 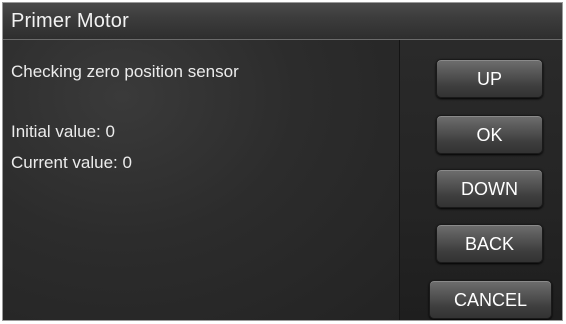 I want to click on down-button: DOWN, so click(x=489, y=188).